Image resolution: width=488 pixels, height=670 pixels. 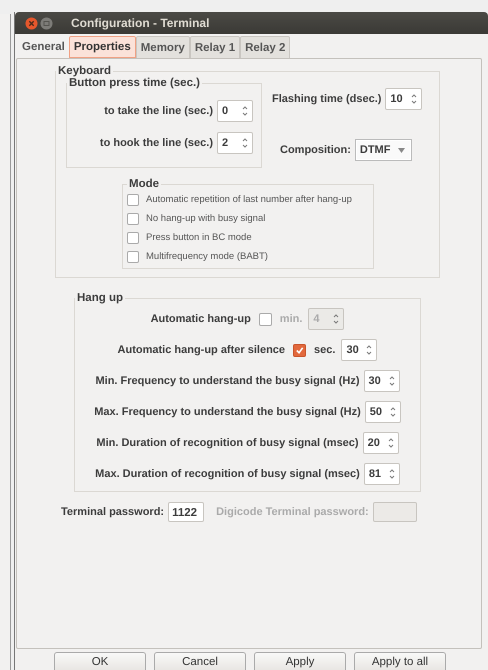 What do you see at coordinates (382, 474) in the screenshot?
I see `spin-field: 81` at bounding box center [382, 474].